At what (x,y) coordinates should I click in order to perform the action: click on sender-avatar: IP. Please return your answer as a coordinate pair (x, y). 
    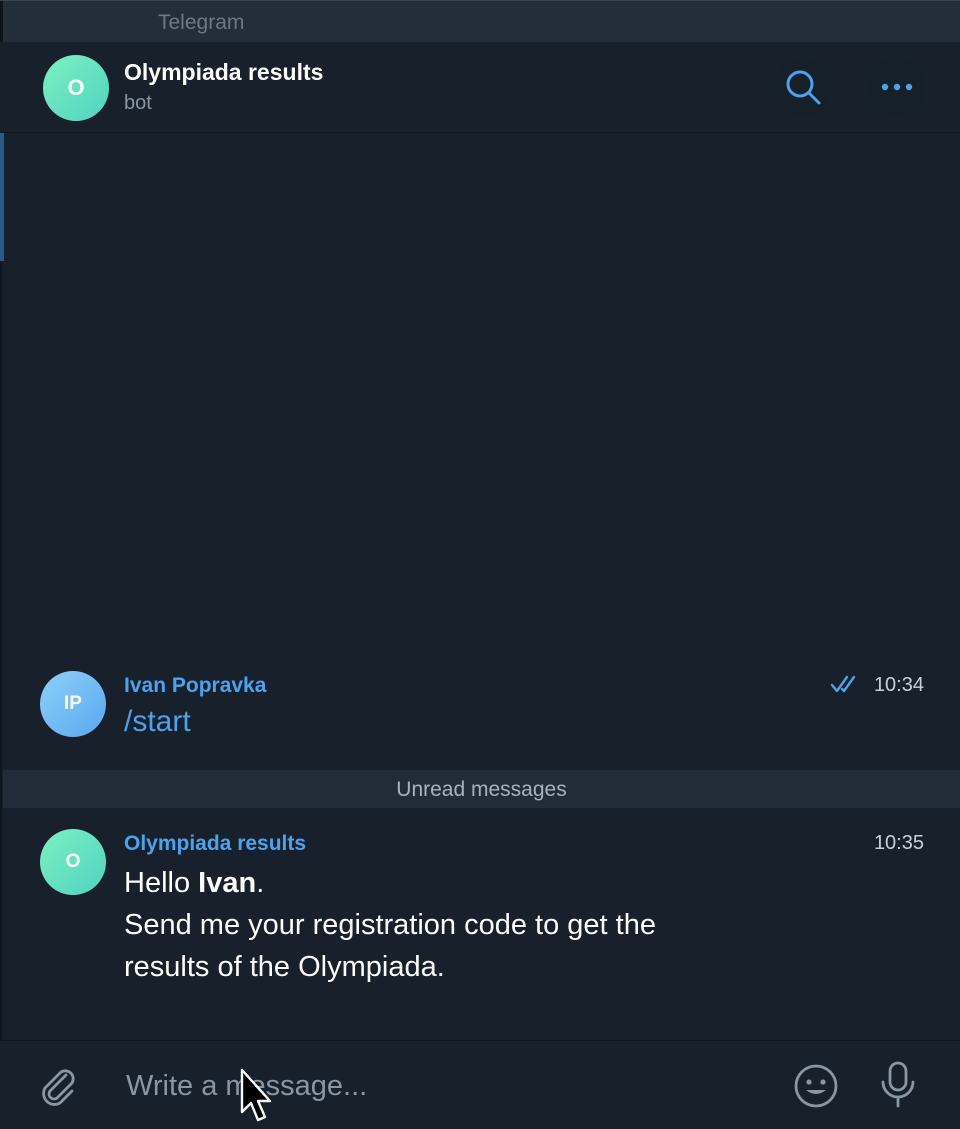
    Looking at the image, I should click on (73, 704).